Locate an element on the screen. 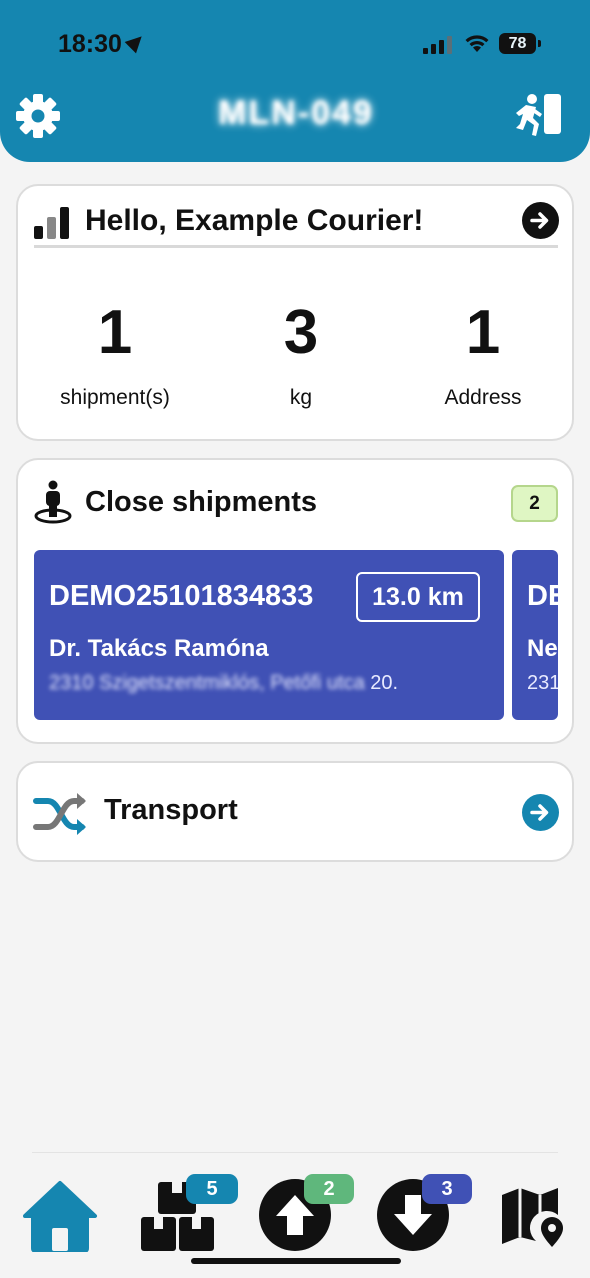 The width and height of the screenshot is (590, 1278). location-arrow-icon is located at coordinates (136, 42).